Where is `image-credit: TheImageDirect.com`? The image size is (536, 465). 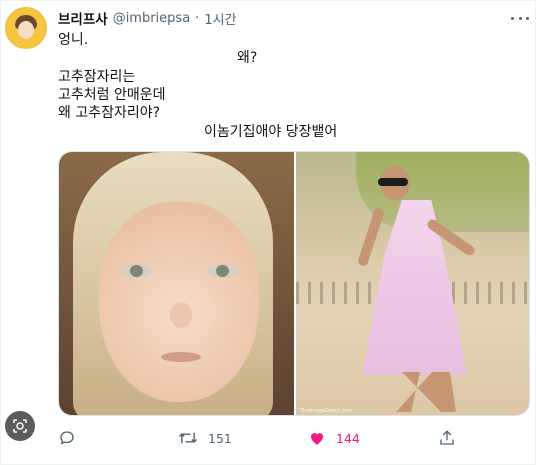
image-credit: TheImageDirect.com is located at coordinates (326, 411).